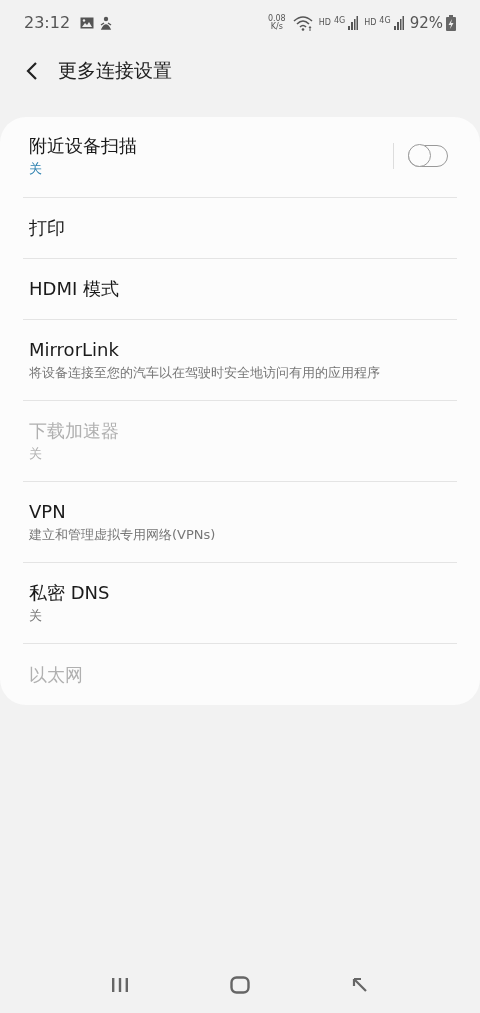  Describe the element at coordinates (240, 522) in the screenshot. I see `settings-item: VPN 建立和管理虚拟专用网络(VPNs)` at that location.